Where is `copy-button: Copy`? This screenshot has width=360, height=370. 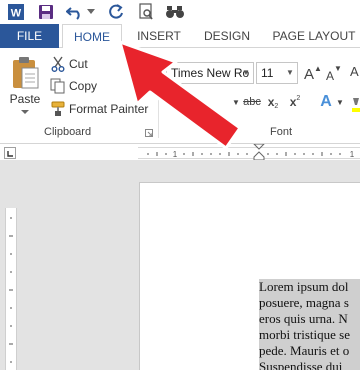 copy-button: Copy is located at coordinates (73, 86).